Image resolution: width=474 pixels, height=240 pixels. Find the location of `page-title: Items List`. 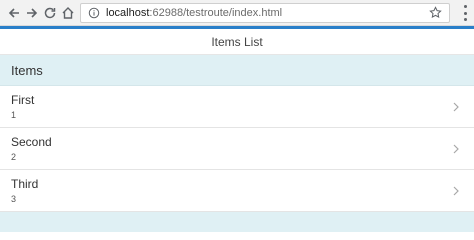

page-title: Items List is located at coordinates (237, 42).